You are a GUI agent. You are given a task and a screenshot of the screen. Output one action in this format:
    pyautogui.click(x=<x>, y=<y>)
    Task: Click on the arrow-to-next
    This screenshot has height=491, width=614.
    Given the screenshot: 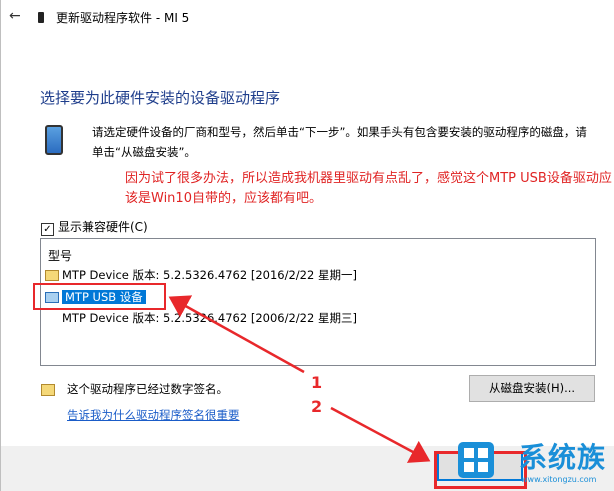 What is the action you would take?
    pyautogui.click(x=380, y=434)
    